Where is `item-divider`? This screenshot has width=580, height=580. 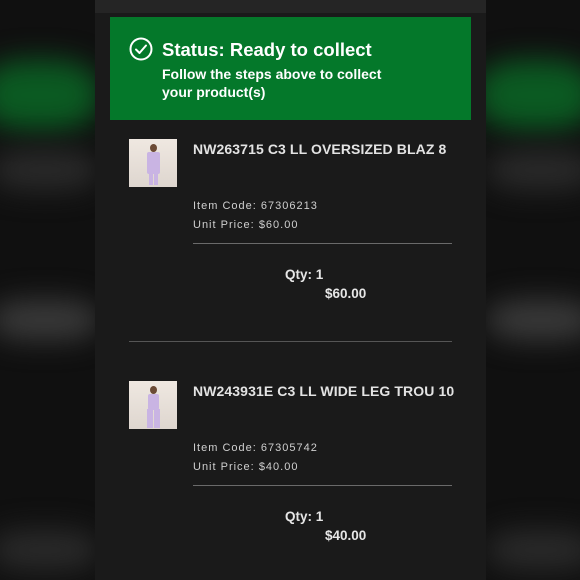 item-divider is located at coordinates (290, 341).